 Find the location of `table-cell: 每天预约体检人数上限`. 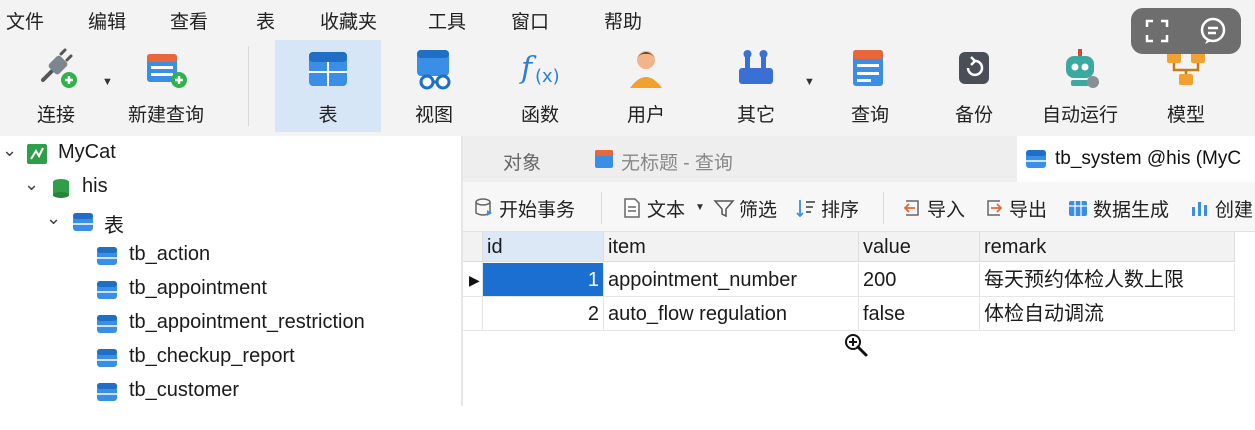

table-cell: 每天预约体检人数上限 is located at coordinates (1107, 280).